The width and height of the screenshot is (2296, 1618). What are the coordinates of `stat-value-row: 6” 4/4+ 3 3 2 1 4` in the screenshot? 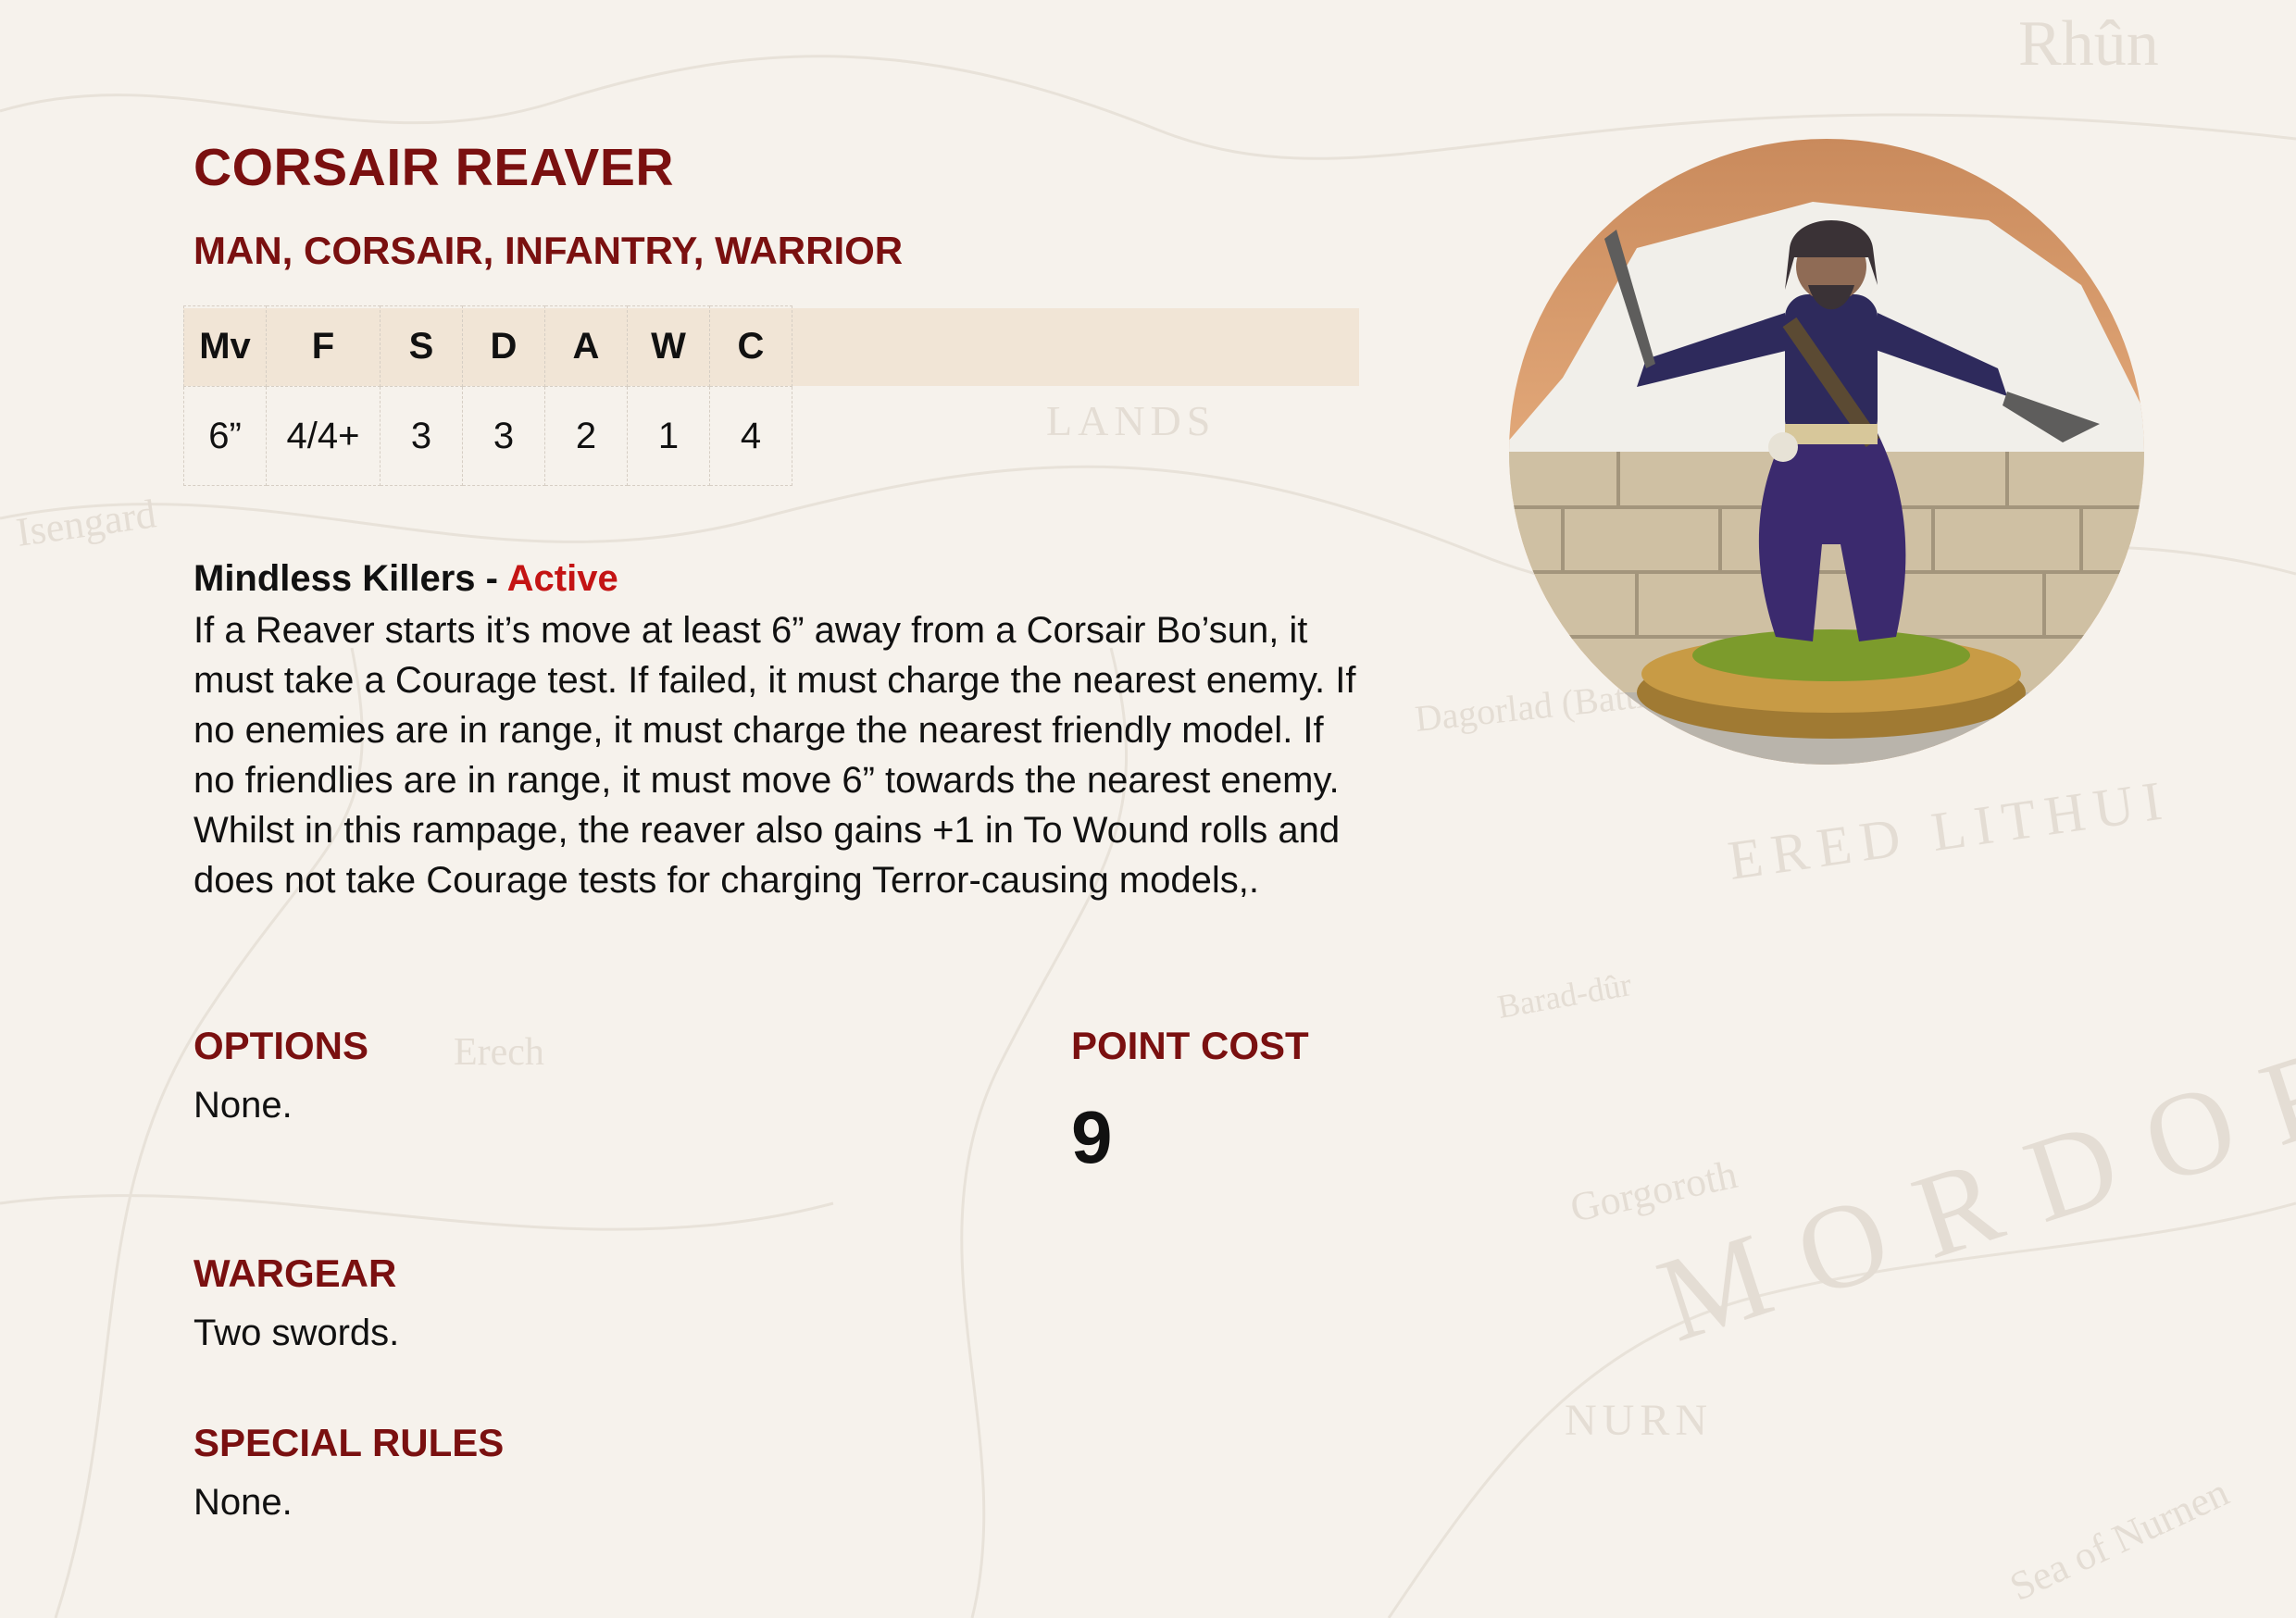 It's located at (487, 436).